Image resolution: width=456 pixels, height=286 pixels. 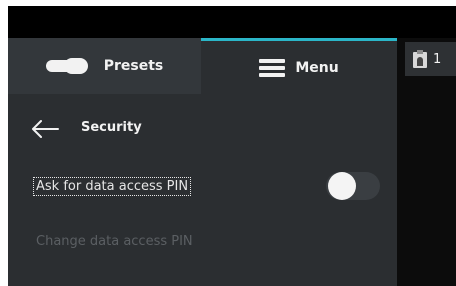 I want to click on change-pin-setting: Change data access PIN, so click(x=114, y=241).